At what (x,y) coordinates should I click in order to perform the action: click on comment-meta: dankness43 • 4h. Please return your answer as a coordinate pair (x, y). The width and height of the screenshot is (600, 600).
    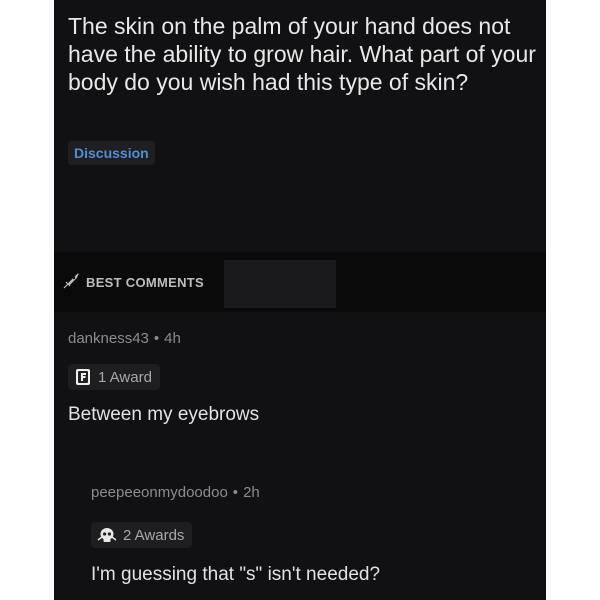
    Looking at the image, I should click on (124, 338).